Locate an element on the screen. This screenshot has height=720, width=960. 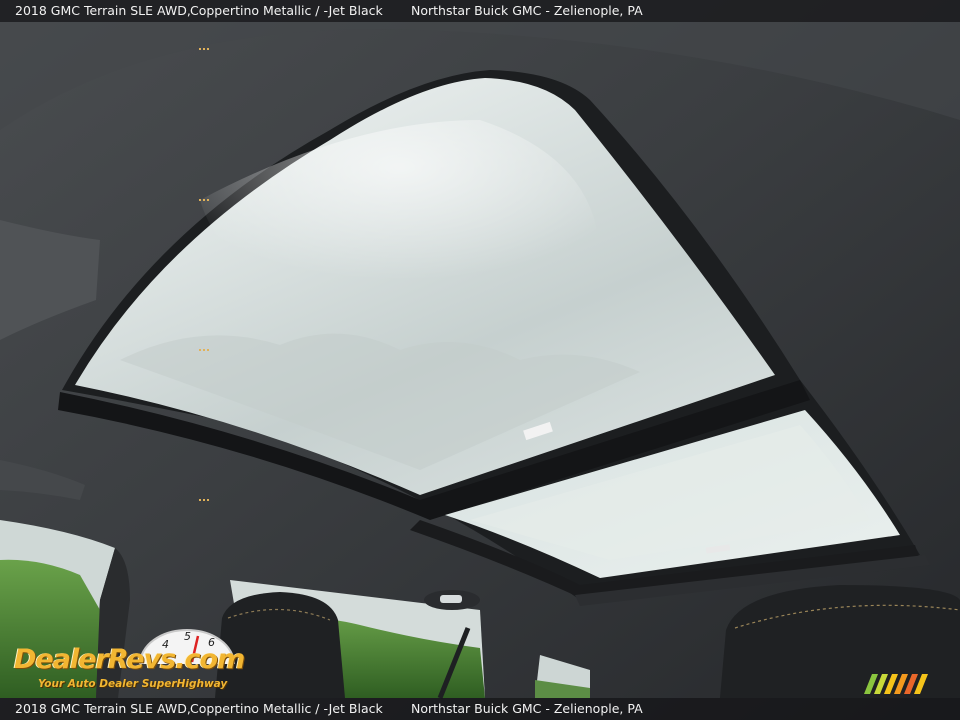
caption-dealer-bottom: Northstar Buick GMC - Zelienople, PA is located at coordinates (527, 708).